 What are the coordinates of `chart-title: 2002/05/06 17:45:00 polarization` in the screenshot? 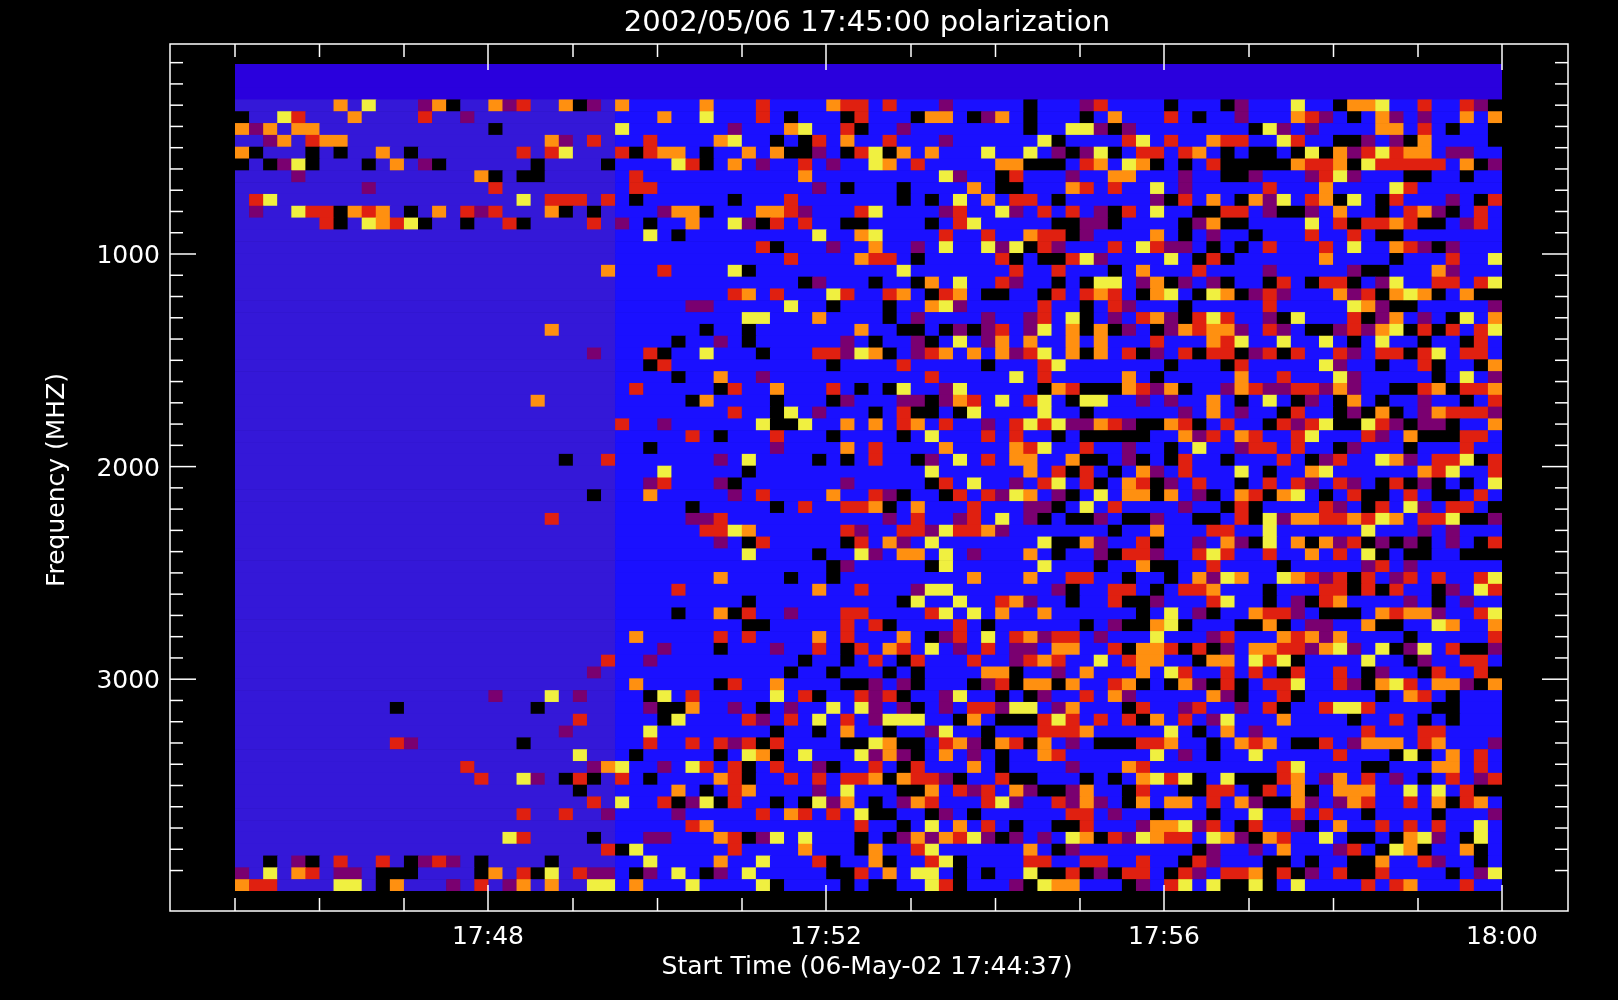 It's located at (867, 21).